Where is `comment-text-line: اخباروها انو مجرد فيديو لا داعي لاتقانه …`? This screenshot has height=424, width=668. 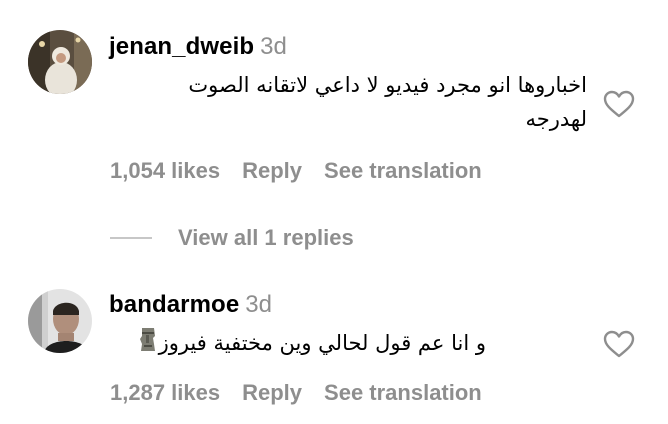
comment-text-line: اخباروها انو مجرد فيديو لا داعي لاتقانه … is located at coordinates (387, 85).